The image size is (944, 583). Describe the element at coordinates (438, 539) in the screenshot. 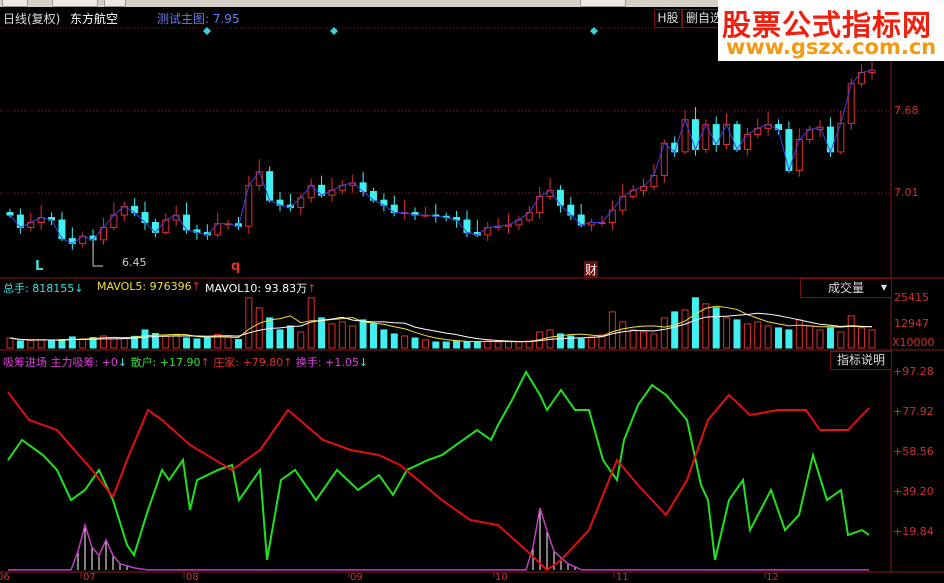

I see `xichou-line` at that location.